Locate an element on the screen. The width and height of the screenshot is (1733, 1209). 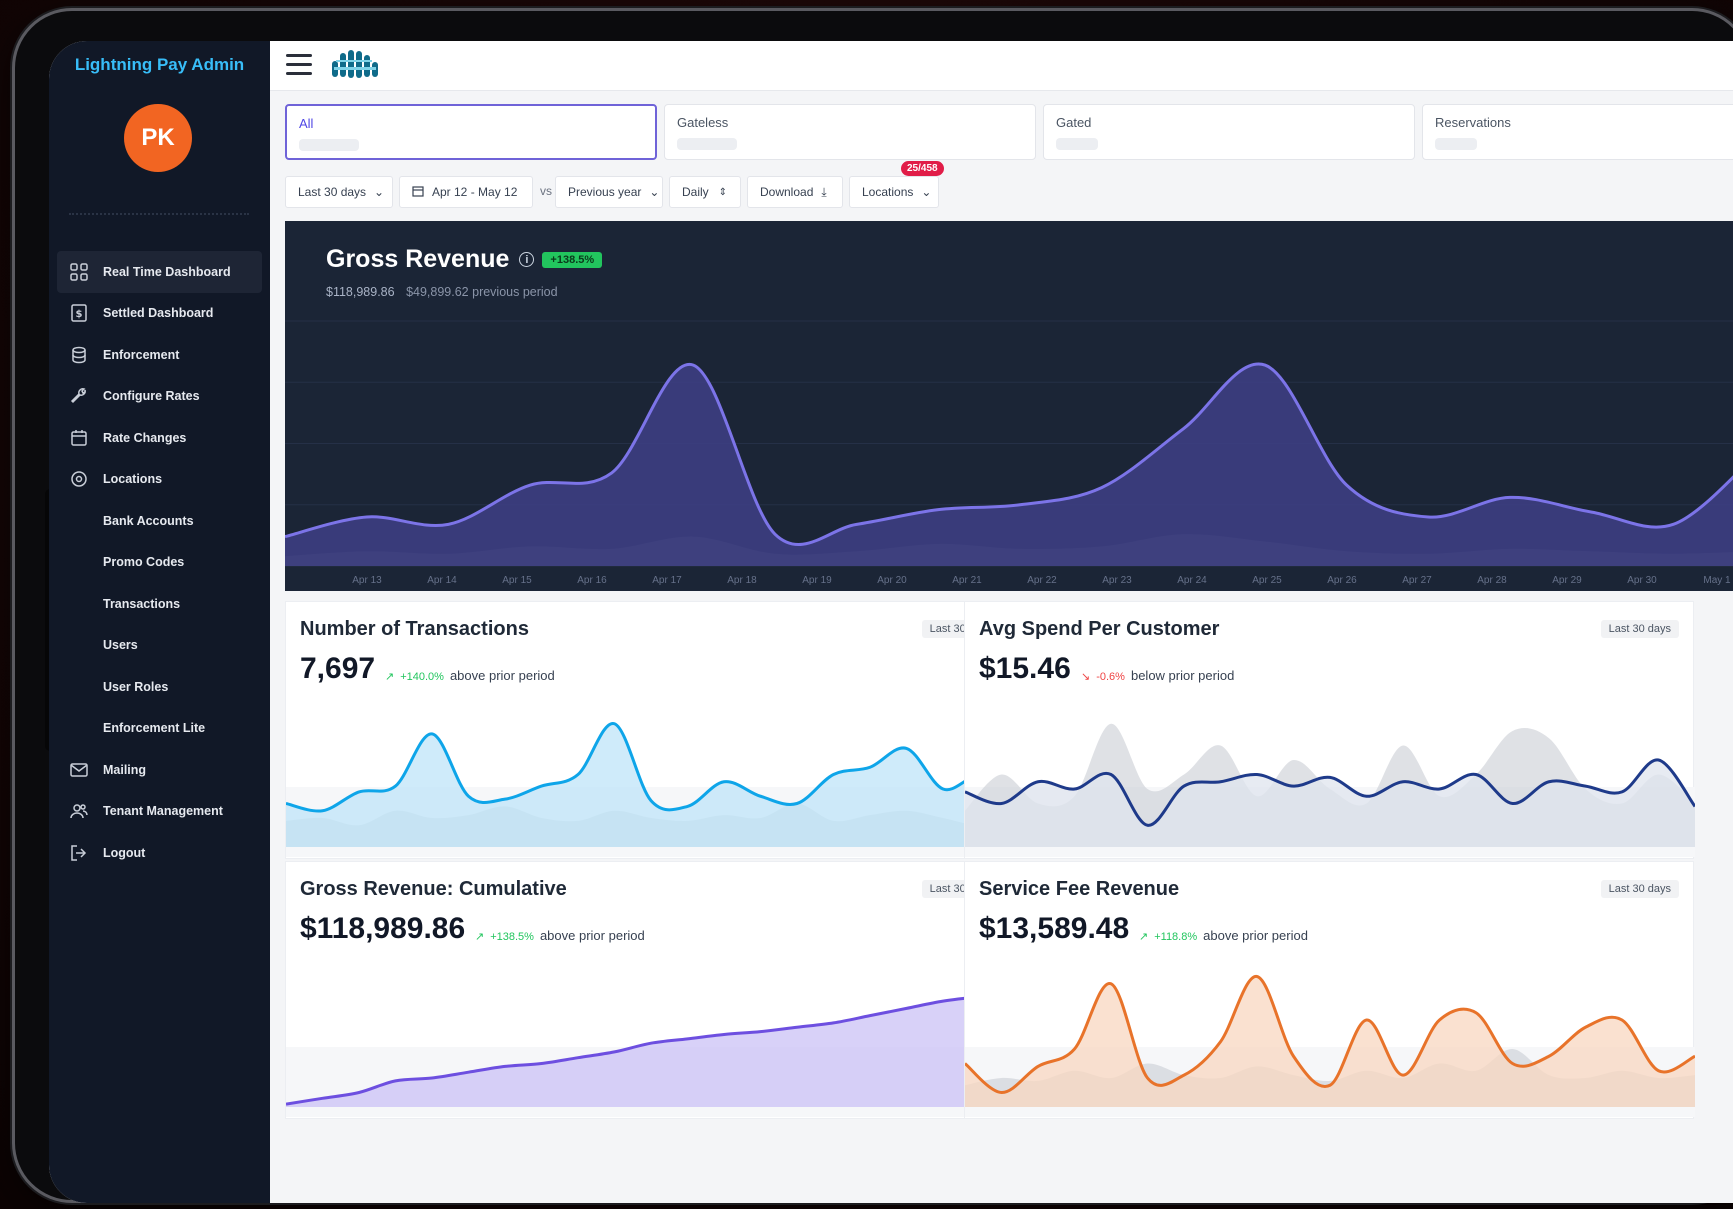
sidebar-item-transactions: Transactions is located at coordinates (159, 604).